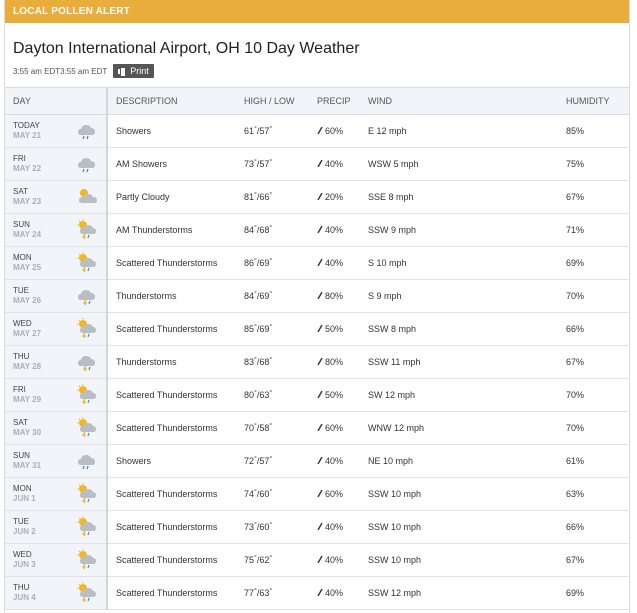 Image resolution: width=637 pixels, height=613 pixels. What do you see at coordinates (56, 362) in the screenshot?
I see `day-cell: THU MAY 28` at bounding box center [56, 362].